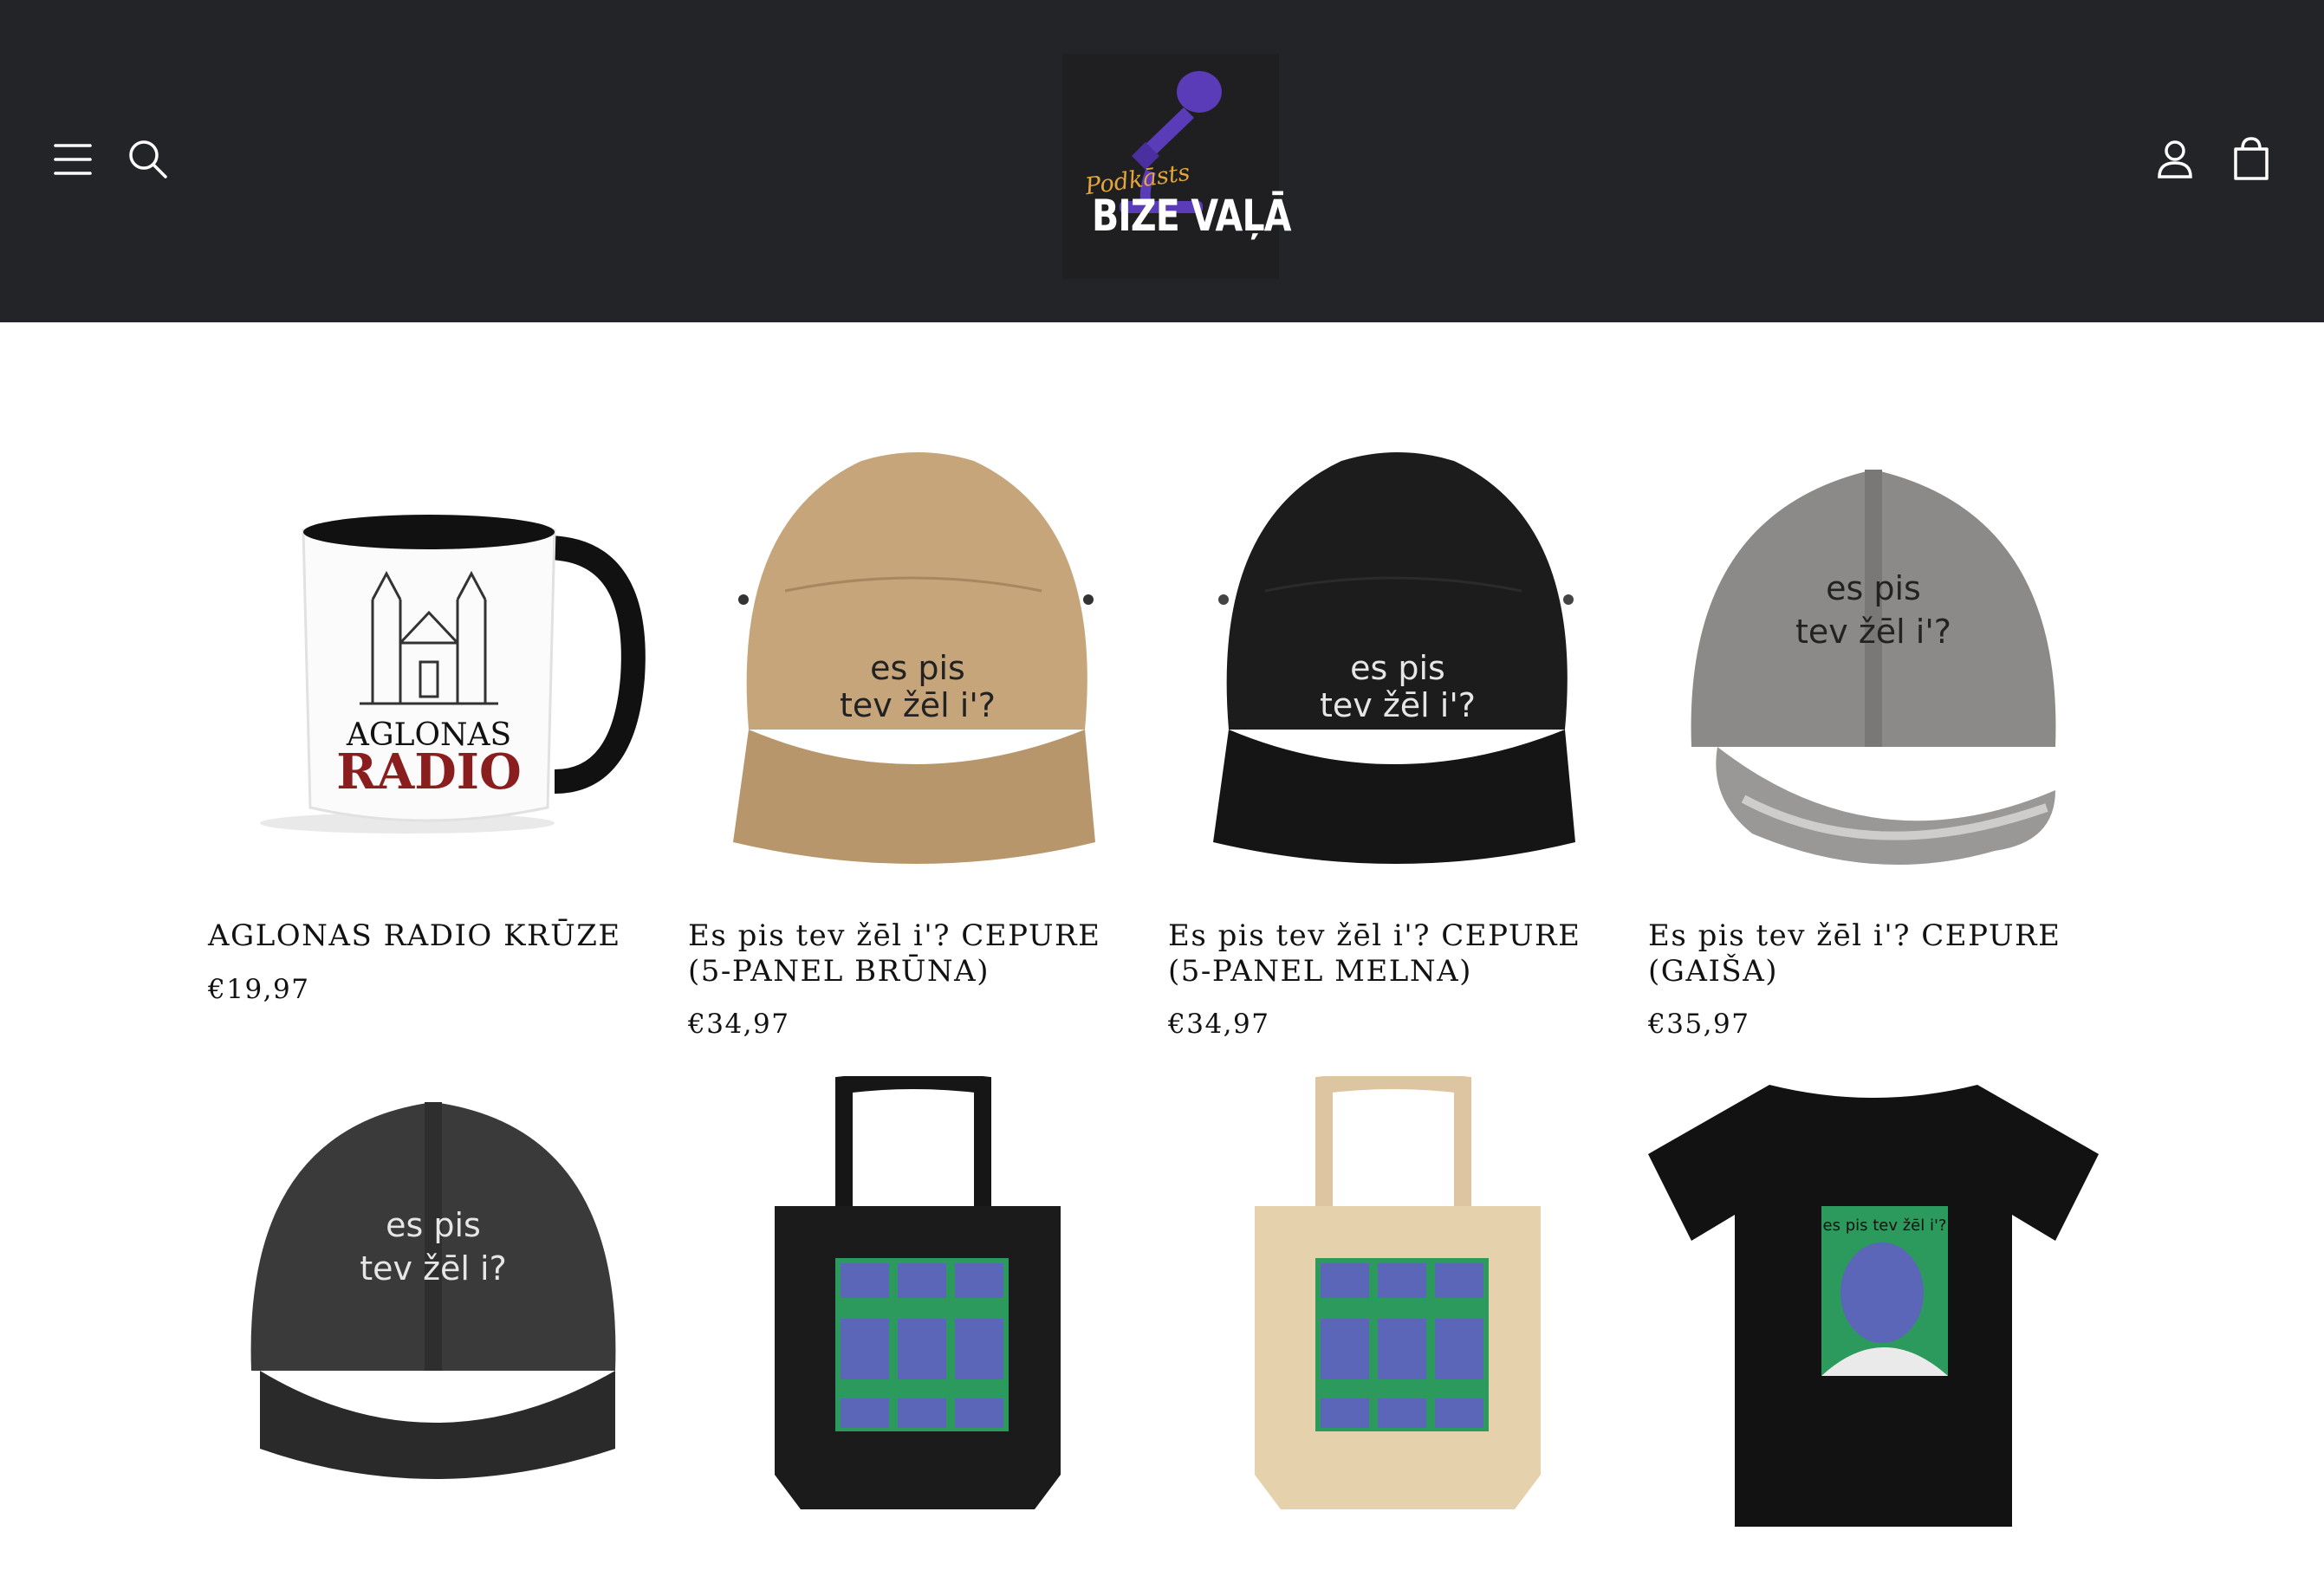 Image resolution: width=2324 pixels, height=1570 pixels. I want to click on product-image-black-tote, so click(913, 1301).